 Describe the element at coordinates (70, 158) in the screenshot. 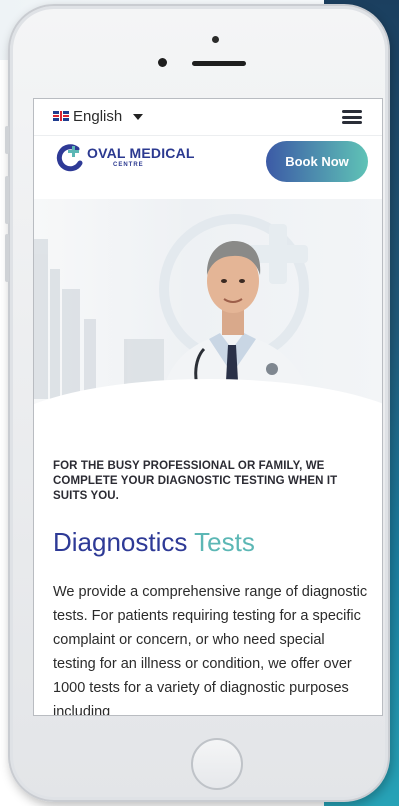

I see `logo-icon` at that location.